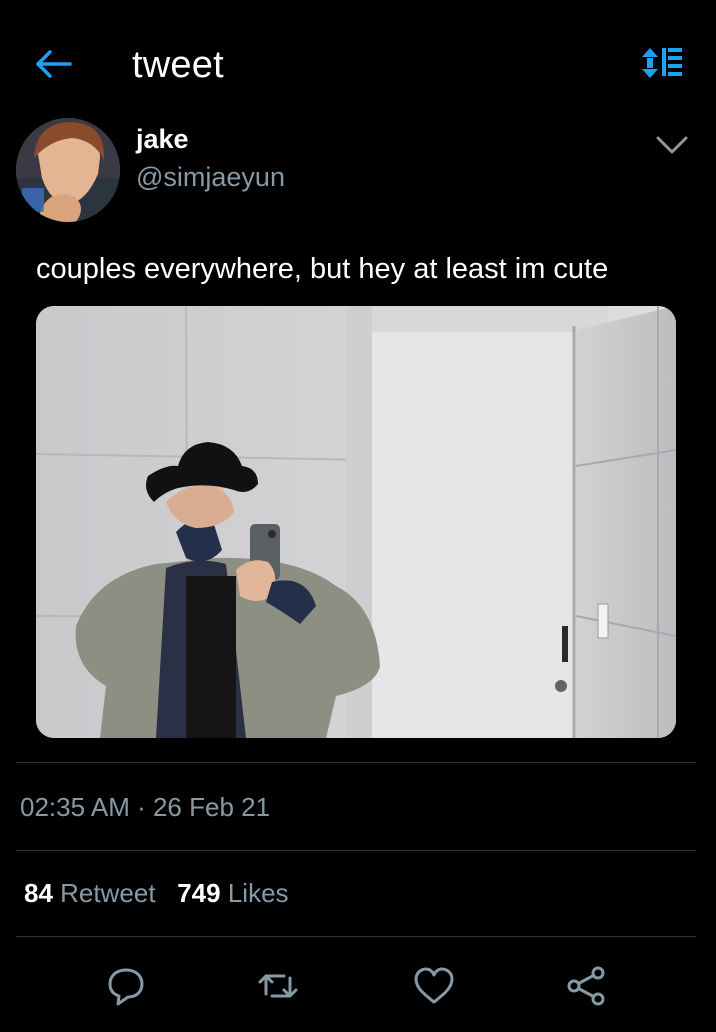 This screenshot has height=1032, width=716. What do you see at coordinates (198, 893) in the screenshot?
I see `like-count: 749` at bounding box center [198, 893].